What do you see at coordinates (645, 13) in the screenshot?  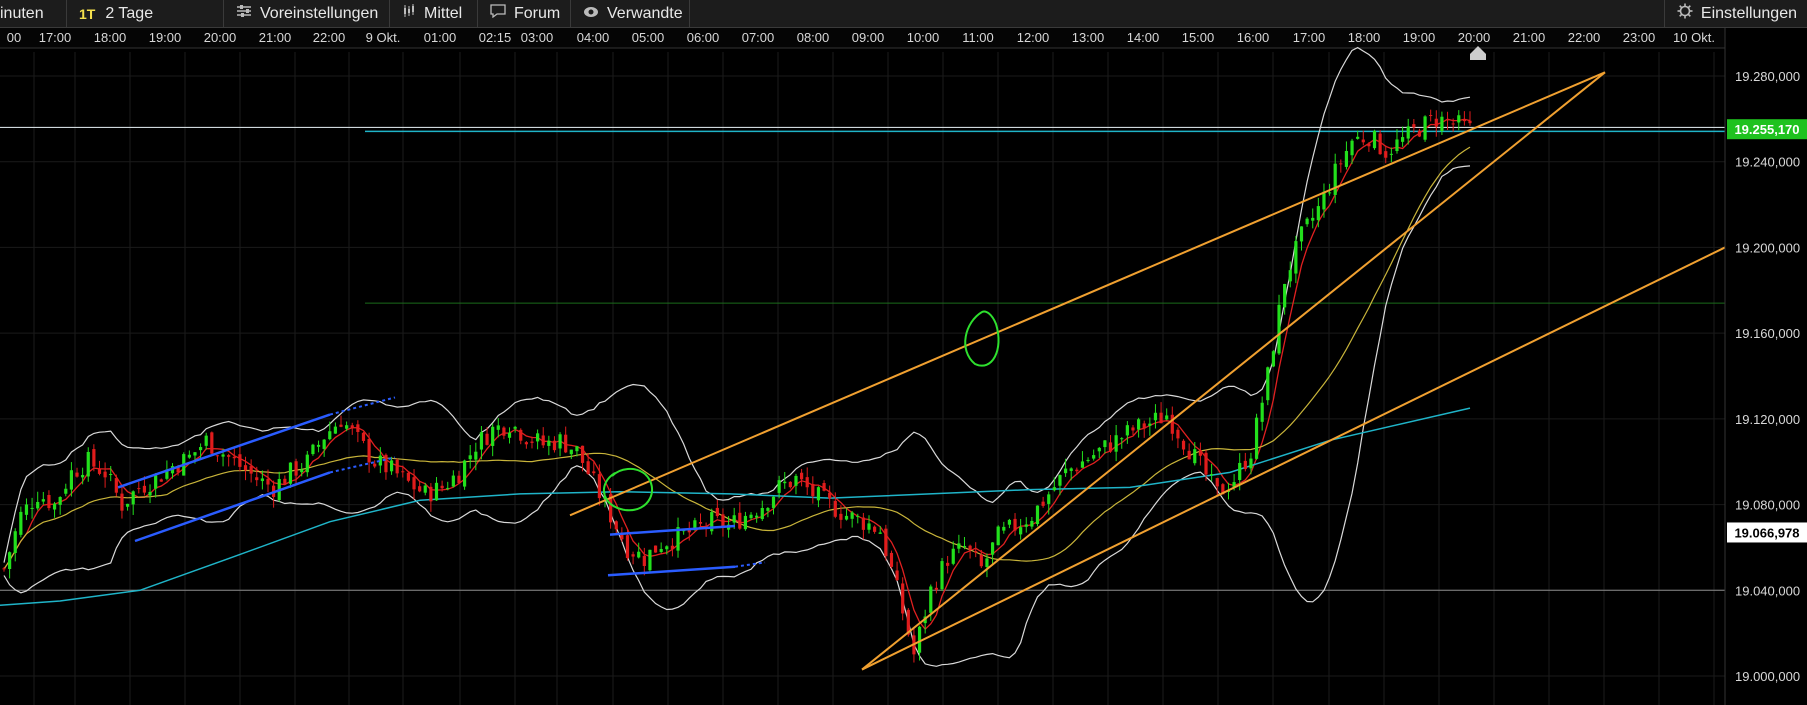 I see `related-label: Verwandte` at bounding box center [645, 13].